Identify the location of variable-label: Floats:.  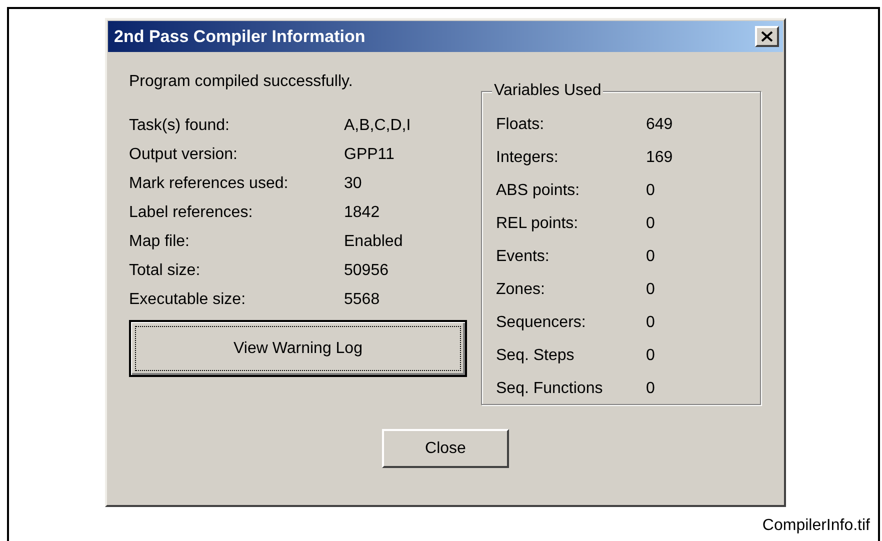
(521, 125).